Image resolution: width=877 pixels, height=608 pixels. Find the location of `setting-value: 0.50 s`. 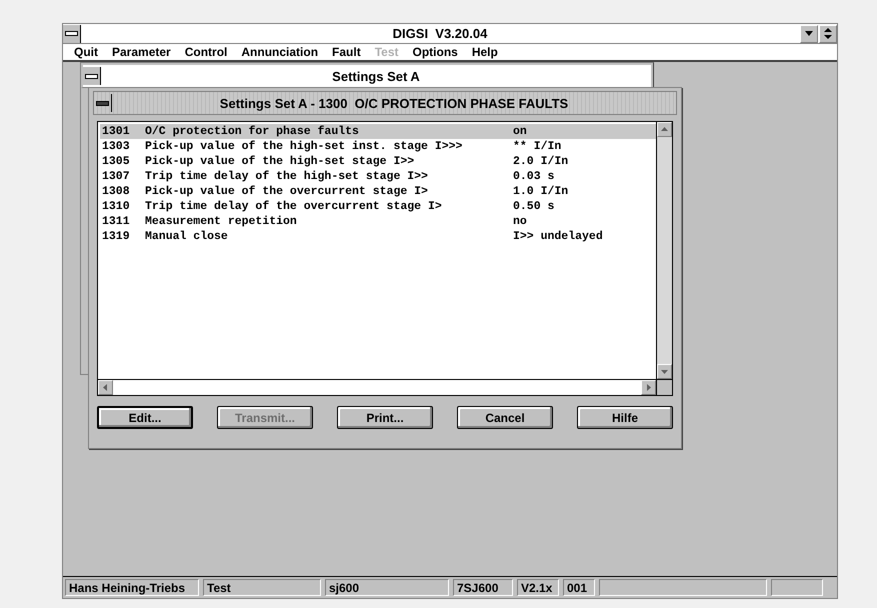

setting-value: 0.50 s is located at coordinates (534, 206).